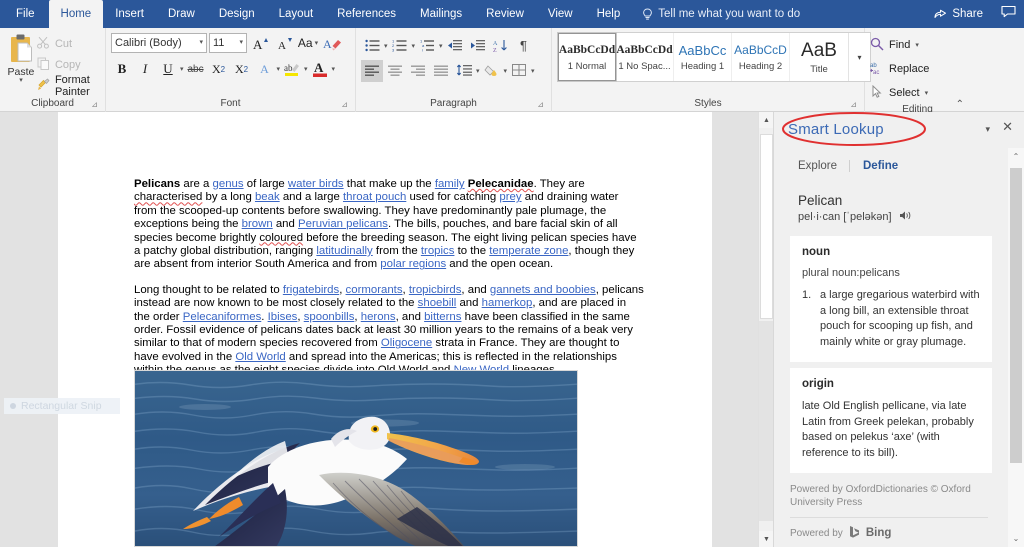 This screenshot has width=1024, height=547. What do you see at coordinates (68, 43) in the screenshot?
I see `cut-button: Cut` at bounding box center [68, 43].